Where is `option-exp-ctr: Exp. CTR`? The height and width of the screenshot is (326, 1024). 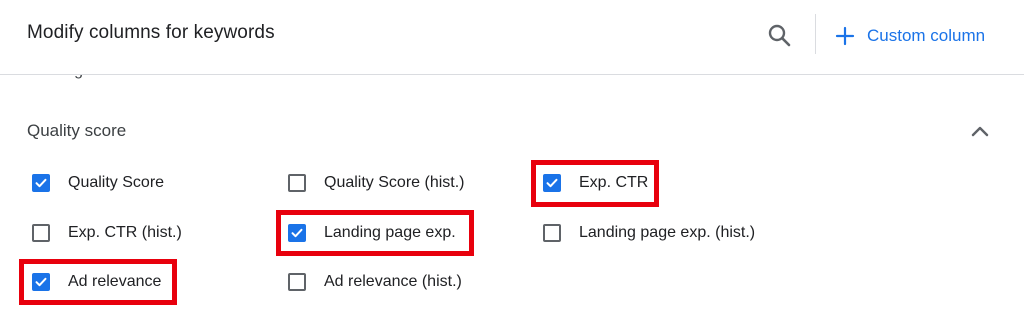 option-exp-ctr: Exp. CTR is located at coordinates (595, 183).